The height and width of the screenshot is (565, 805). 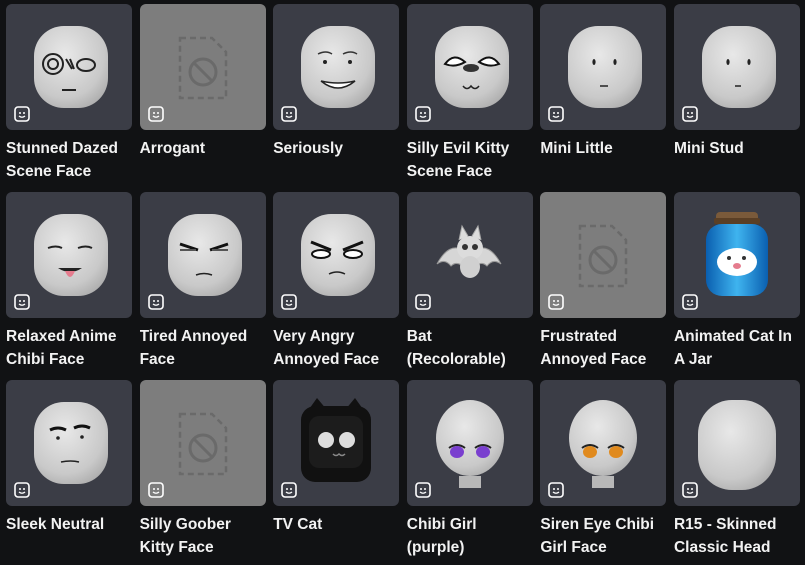 What do you see at coordinates (737, 160) in the screenshot?
I see `item-name: Mini Stud` at bounding box center [737, 160].